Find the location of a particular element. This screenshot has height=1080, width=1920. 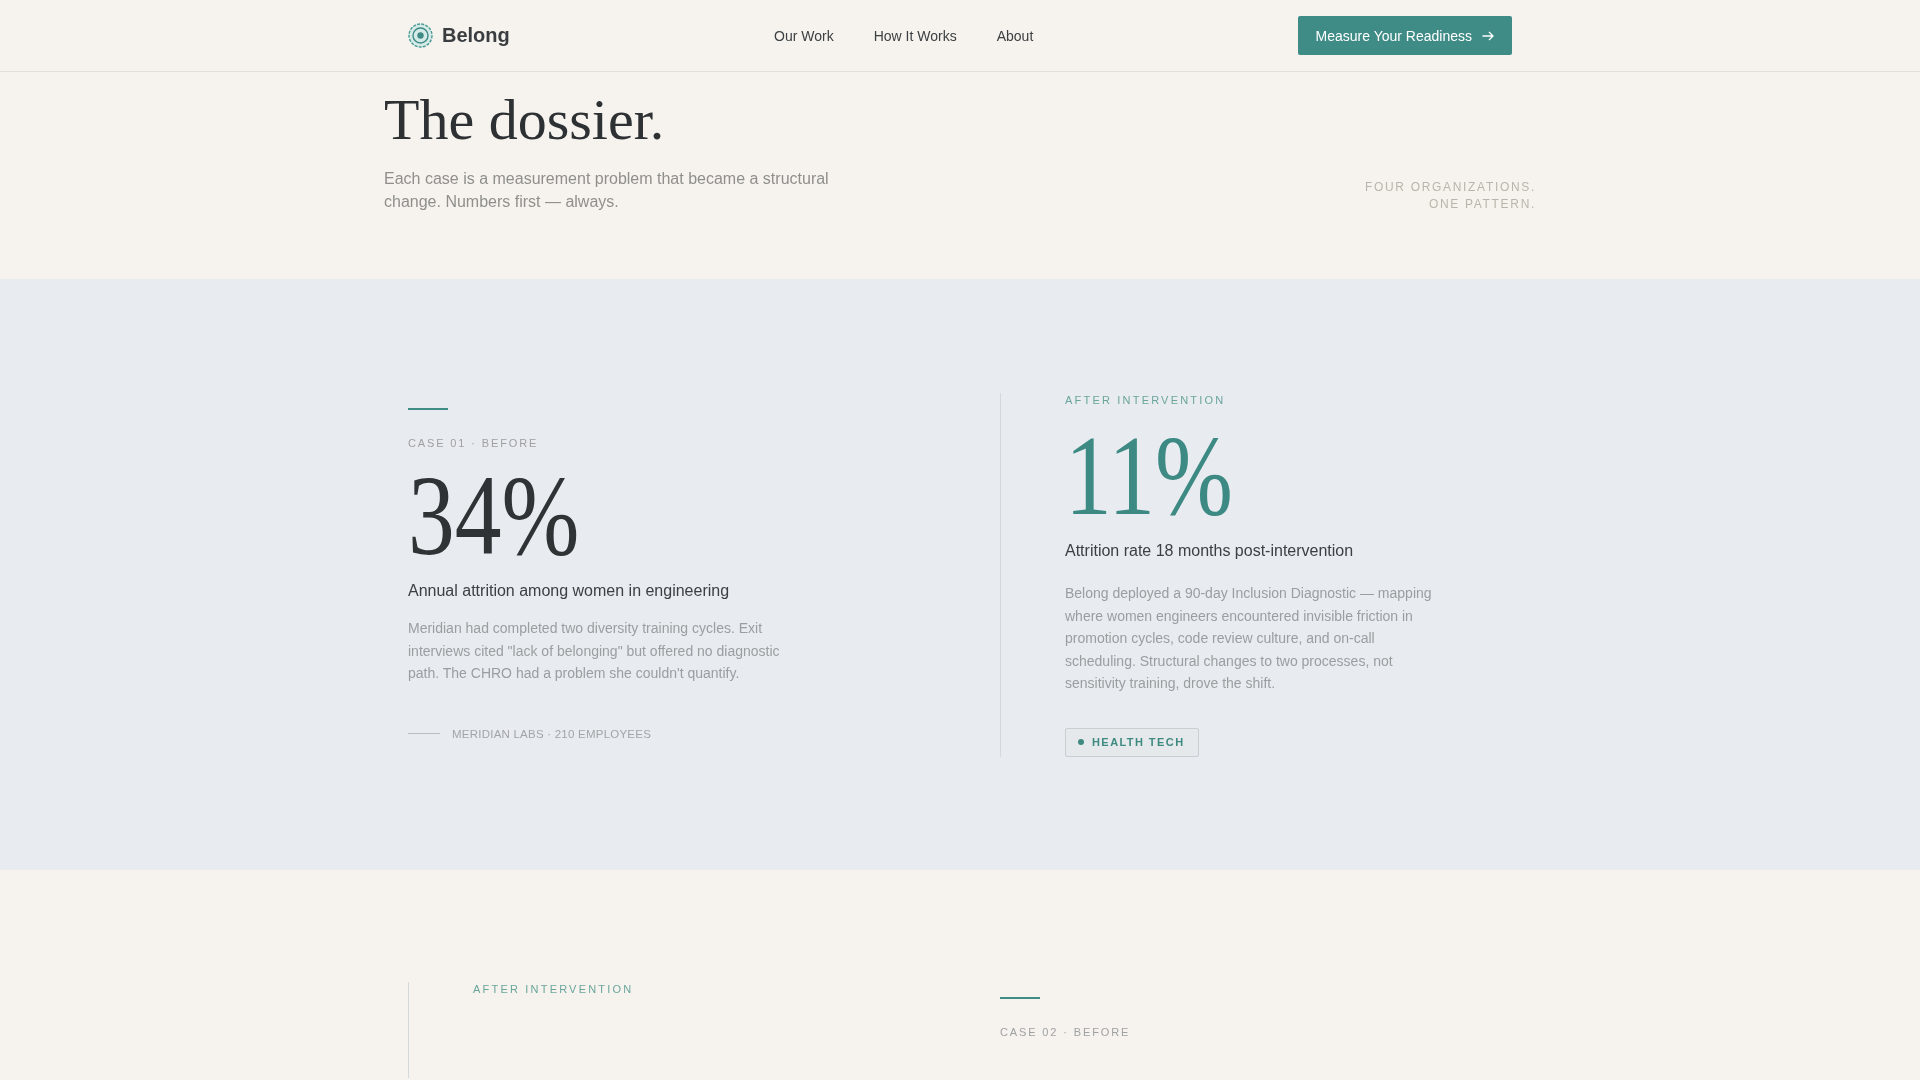

page-subtitle: Each case is a measurement problem that became a structural change. Numbers first — always. is located at coordinates (607, 190).